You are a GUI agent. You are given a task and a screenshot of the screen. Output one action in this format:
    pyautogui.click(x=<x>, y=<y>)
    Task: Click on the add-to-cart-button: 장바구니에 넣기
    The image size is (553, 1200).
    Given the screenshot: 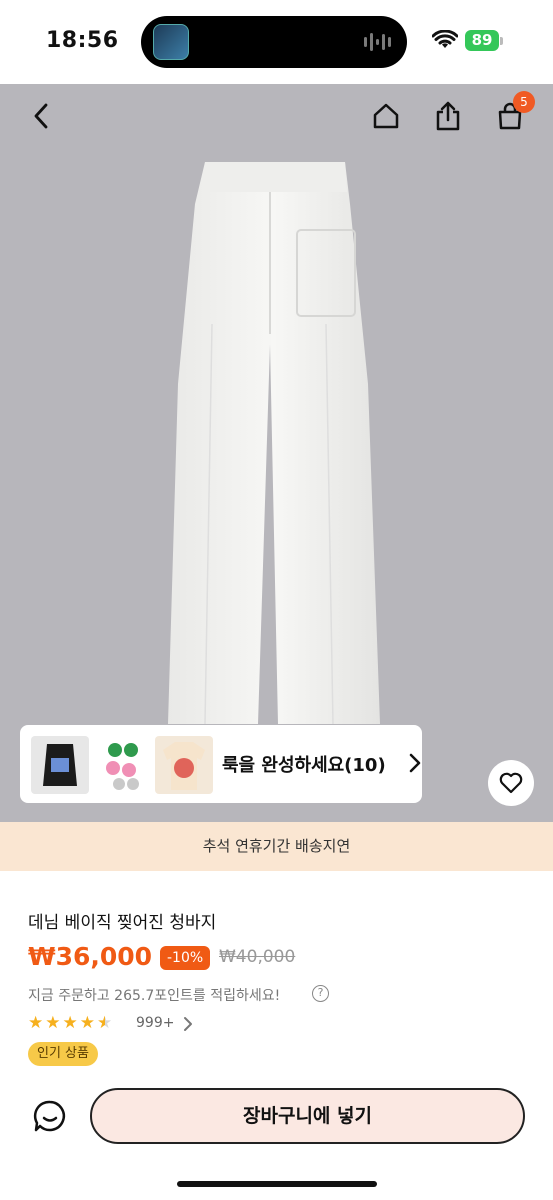 What is the action you would take?
    pyautogui.click(x=307, y=1116)
    